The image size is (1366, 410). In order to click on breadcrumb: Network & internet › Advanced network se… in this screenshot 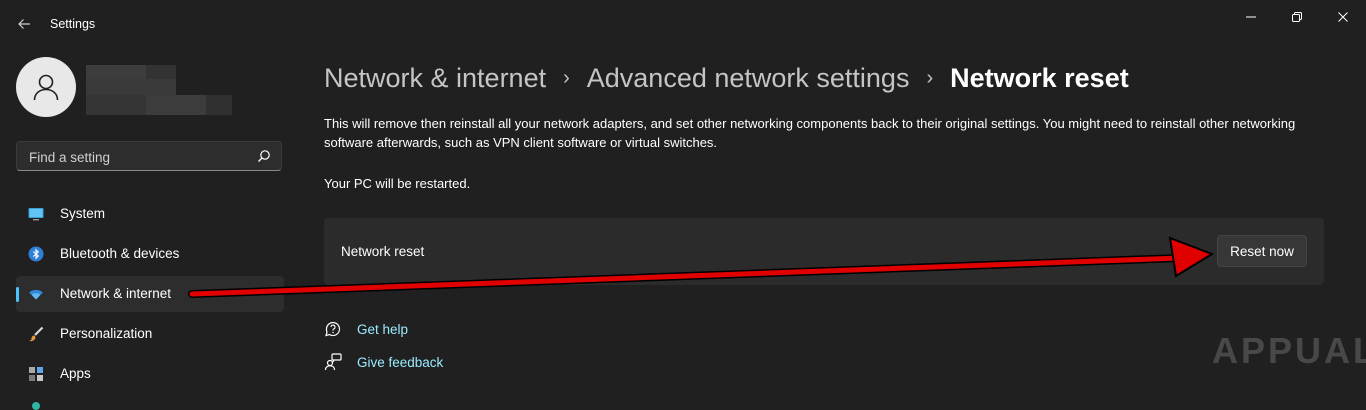, I will do `click(726, 78)`.